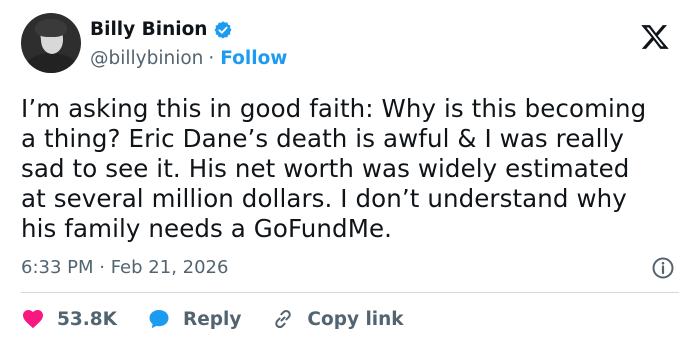 The image size is (700, 347). Describe the element at coordinates (212, 319) in the screenshot. I see `reply-label: Reply` at that location.